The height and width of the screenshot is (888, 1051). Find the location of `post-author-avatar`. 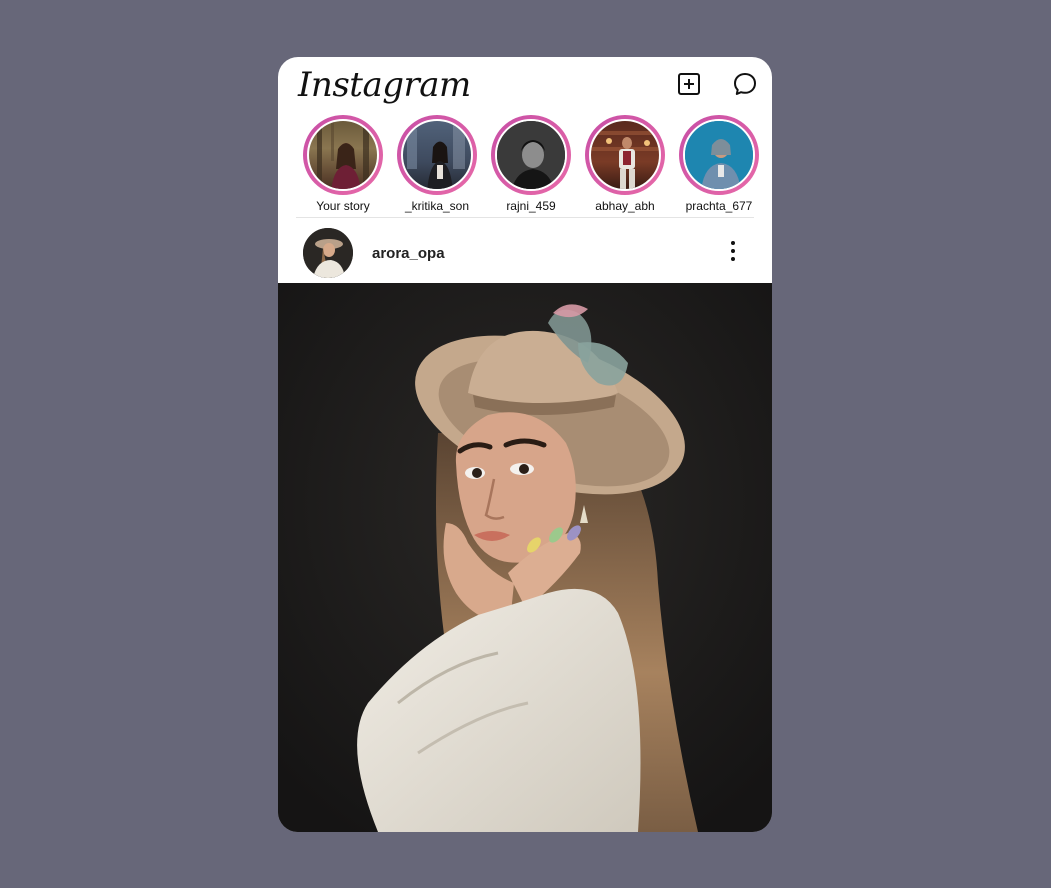

post-author-avatar is located at coordinates (328, 253).